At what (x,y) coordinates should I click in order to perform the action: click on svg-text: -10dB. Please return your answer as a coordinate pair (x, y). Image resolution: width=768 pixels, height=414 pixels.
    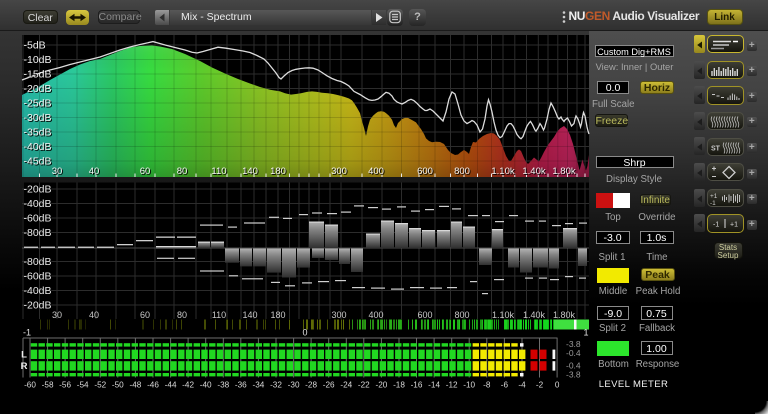
    Looking at the image, I should click on (38, 60).